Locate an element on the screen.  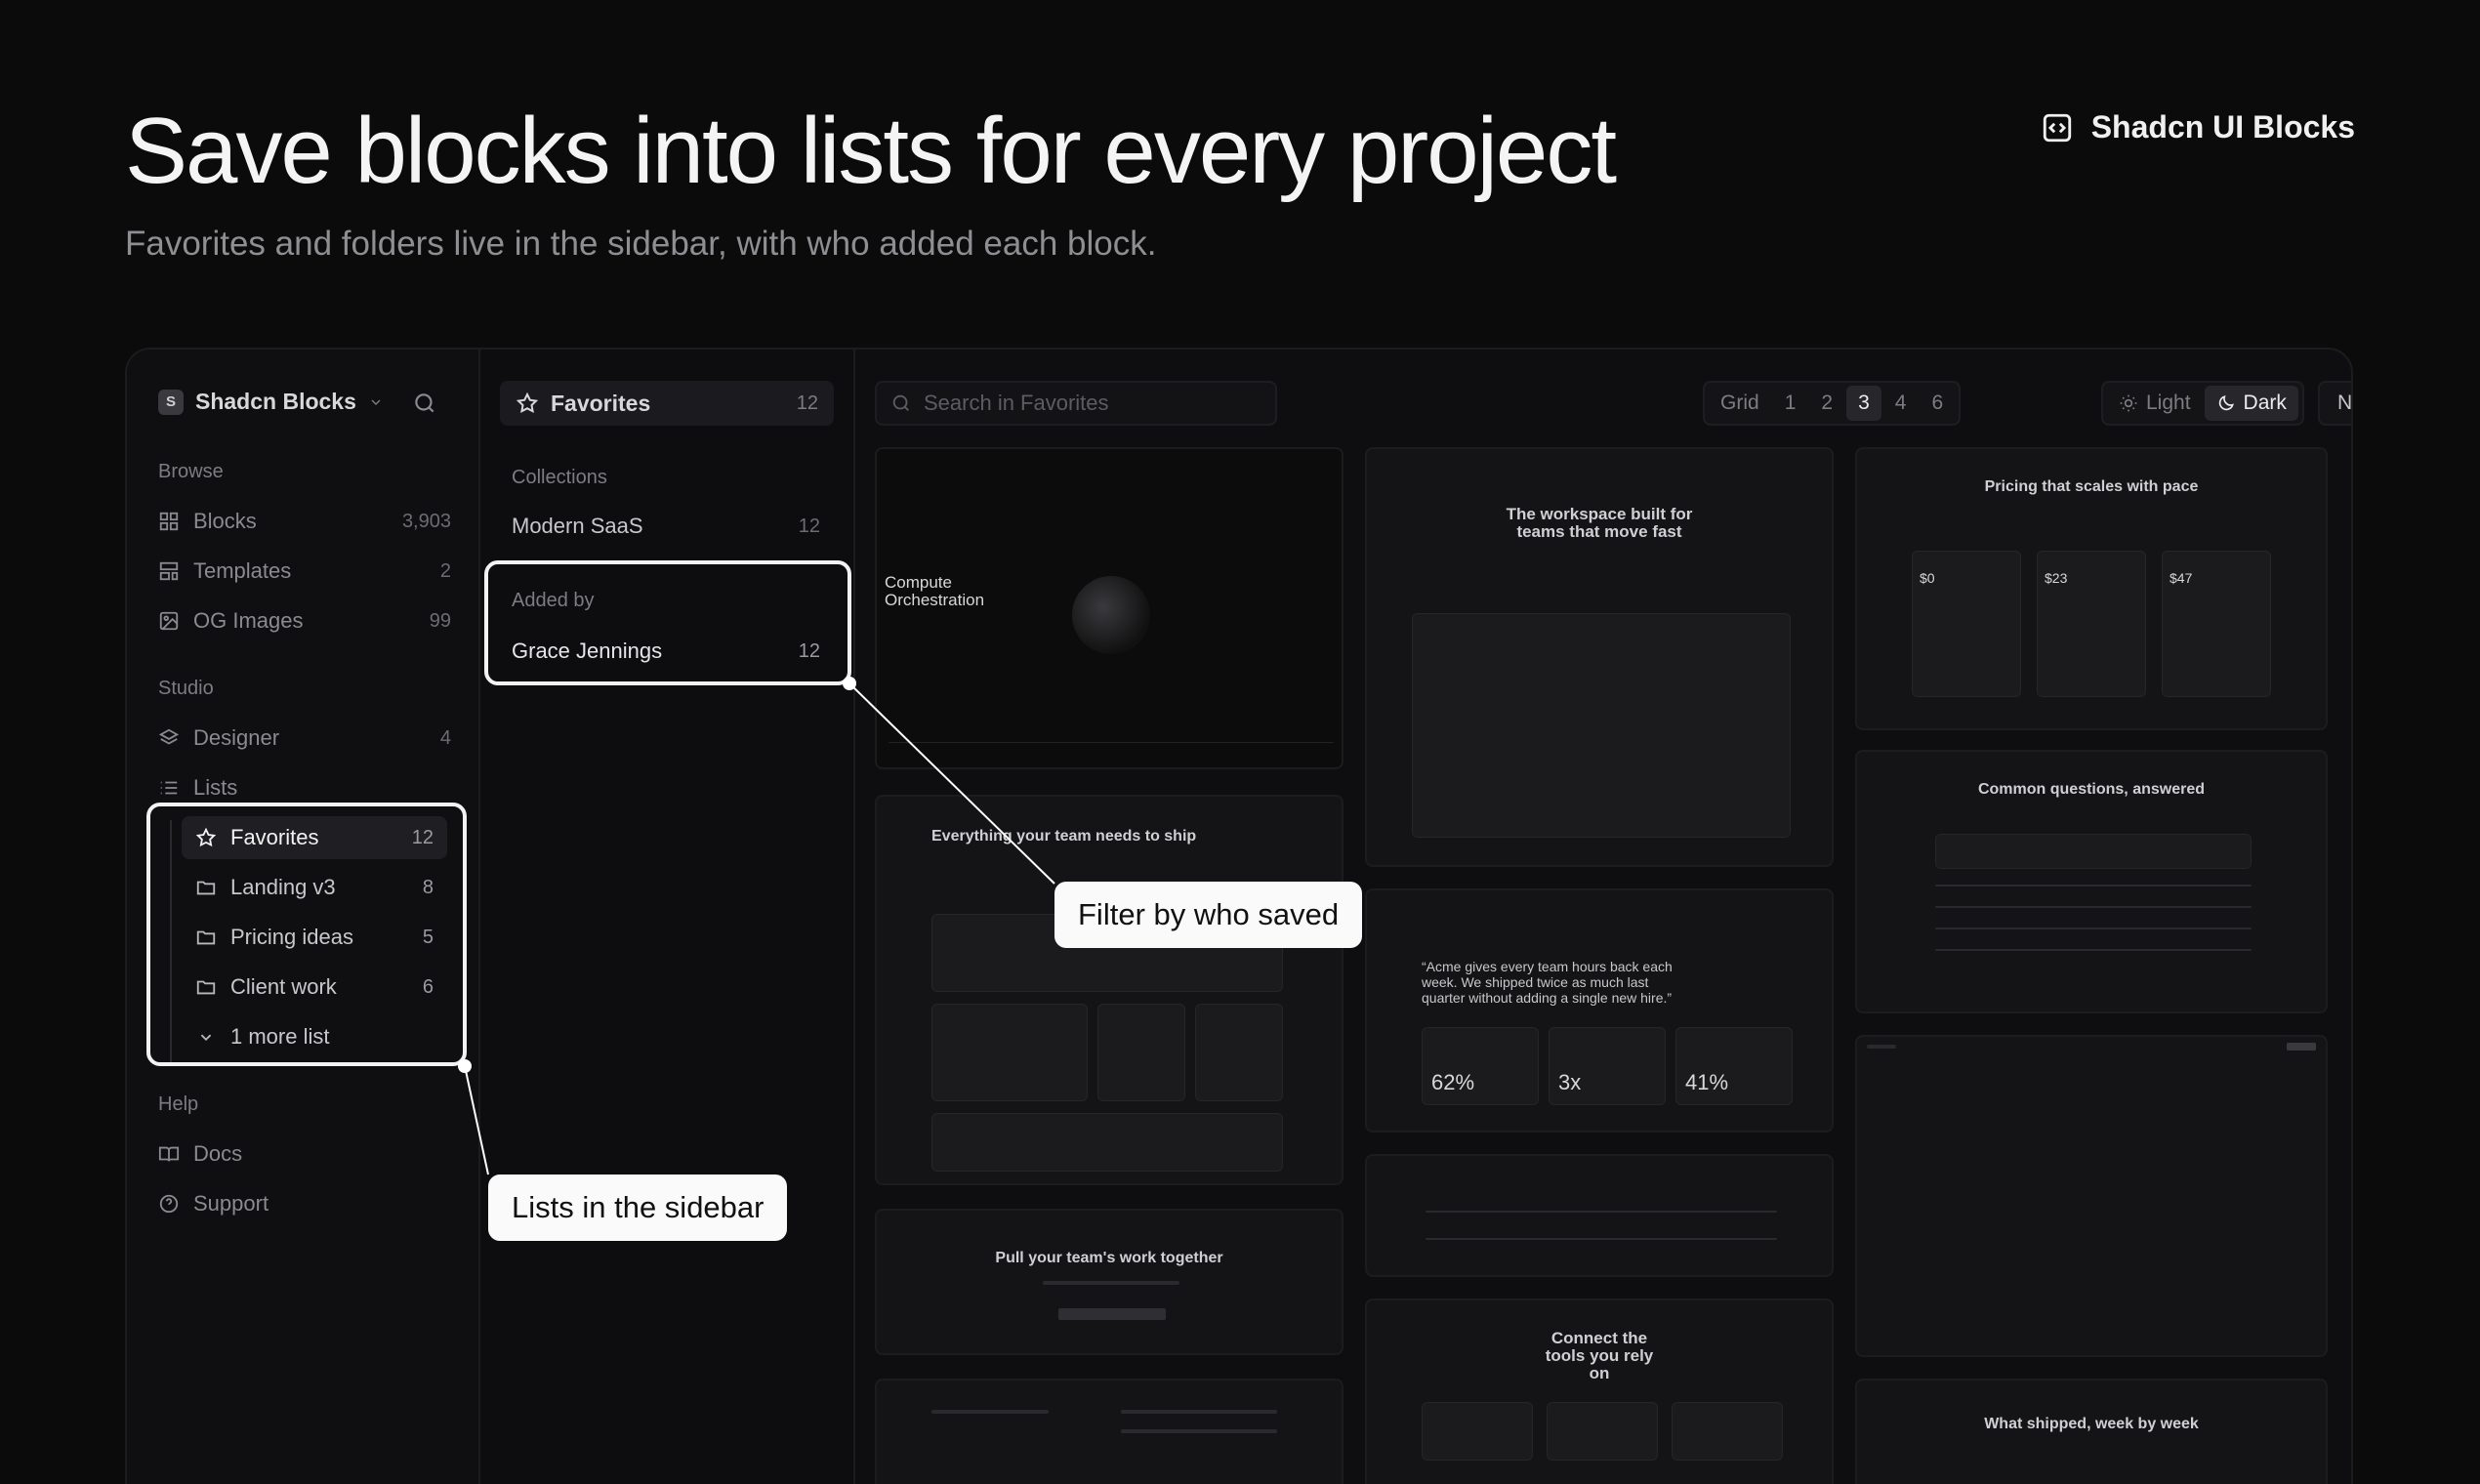
search-box is located at coordinates (1076, 404).